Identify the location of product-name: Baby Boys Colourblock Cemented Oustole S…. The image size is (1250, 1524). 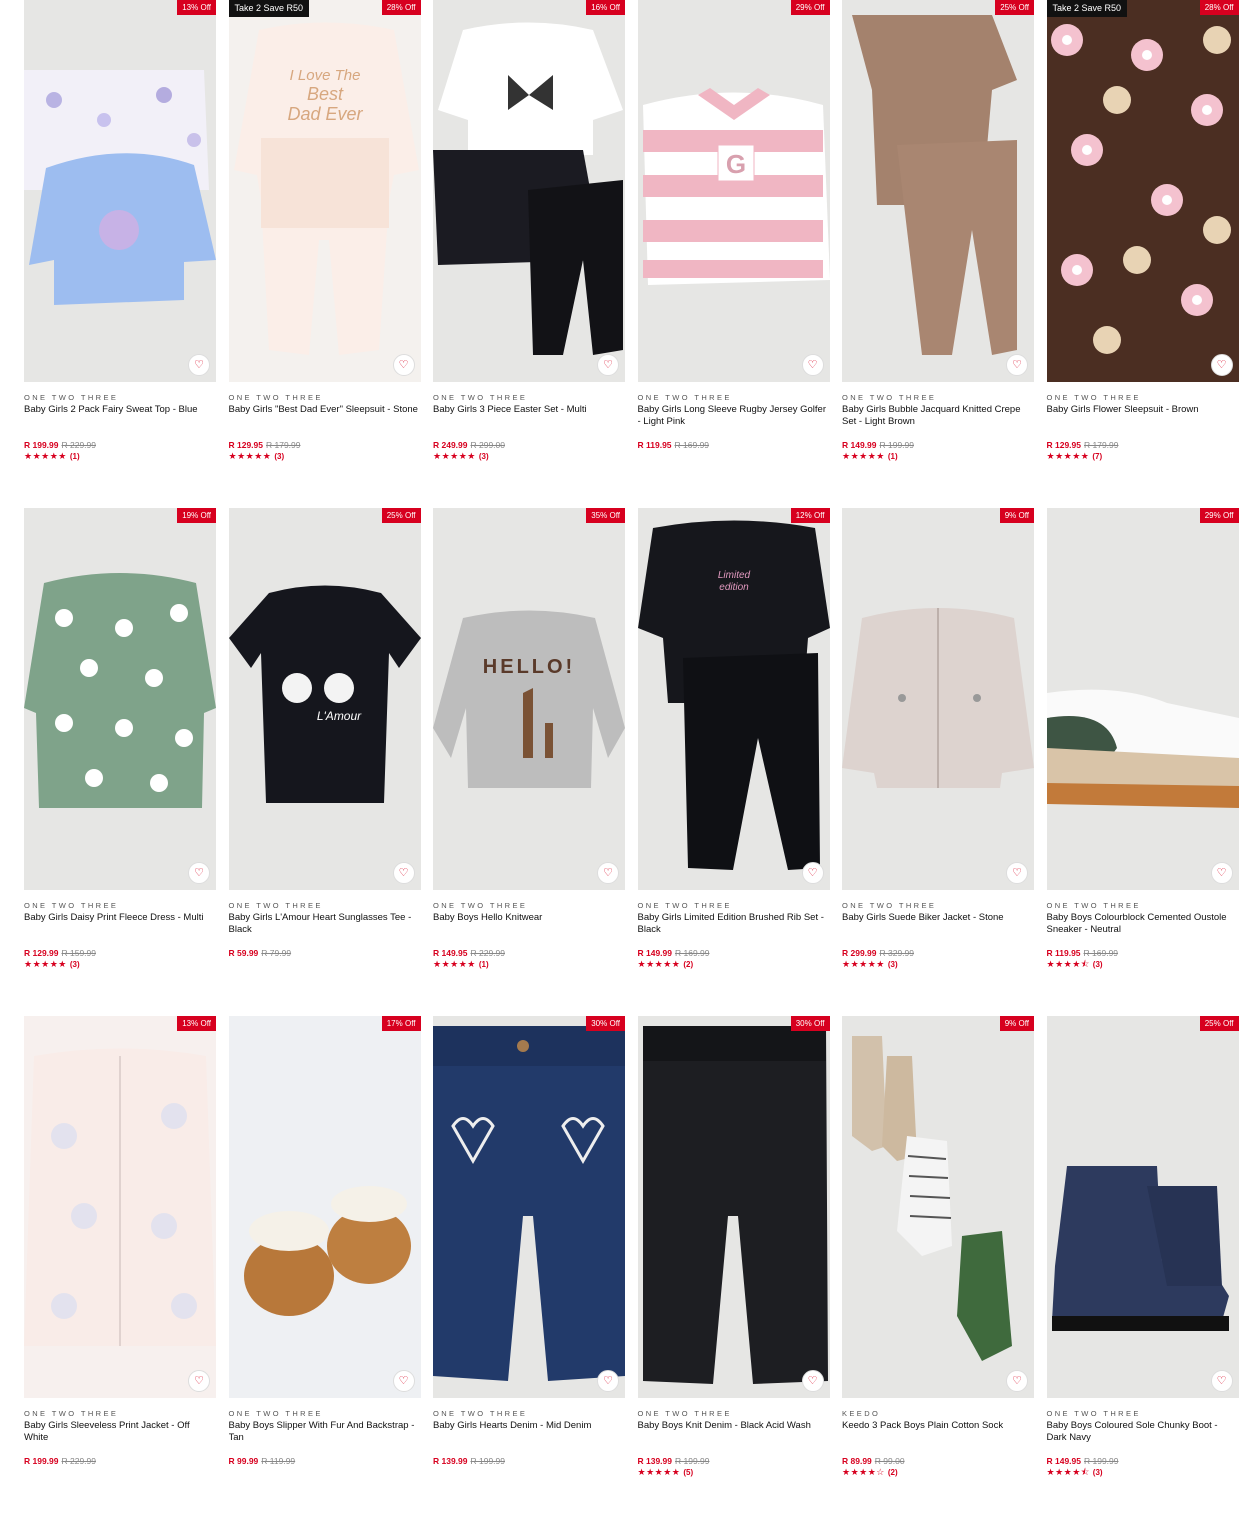
(1143, 930).